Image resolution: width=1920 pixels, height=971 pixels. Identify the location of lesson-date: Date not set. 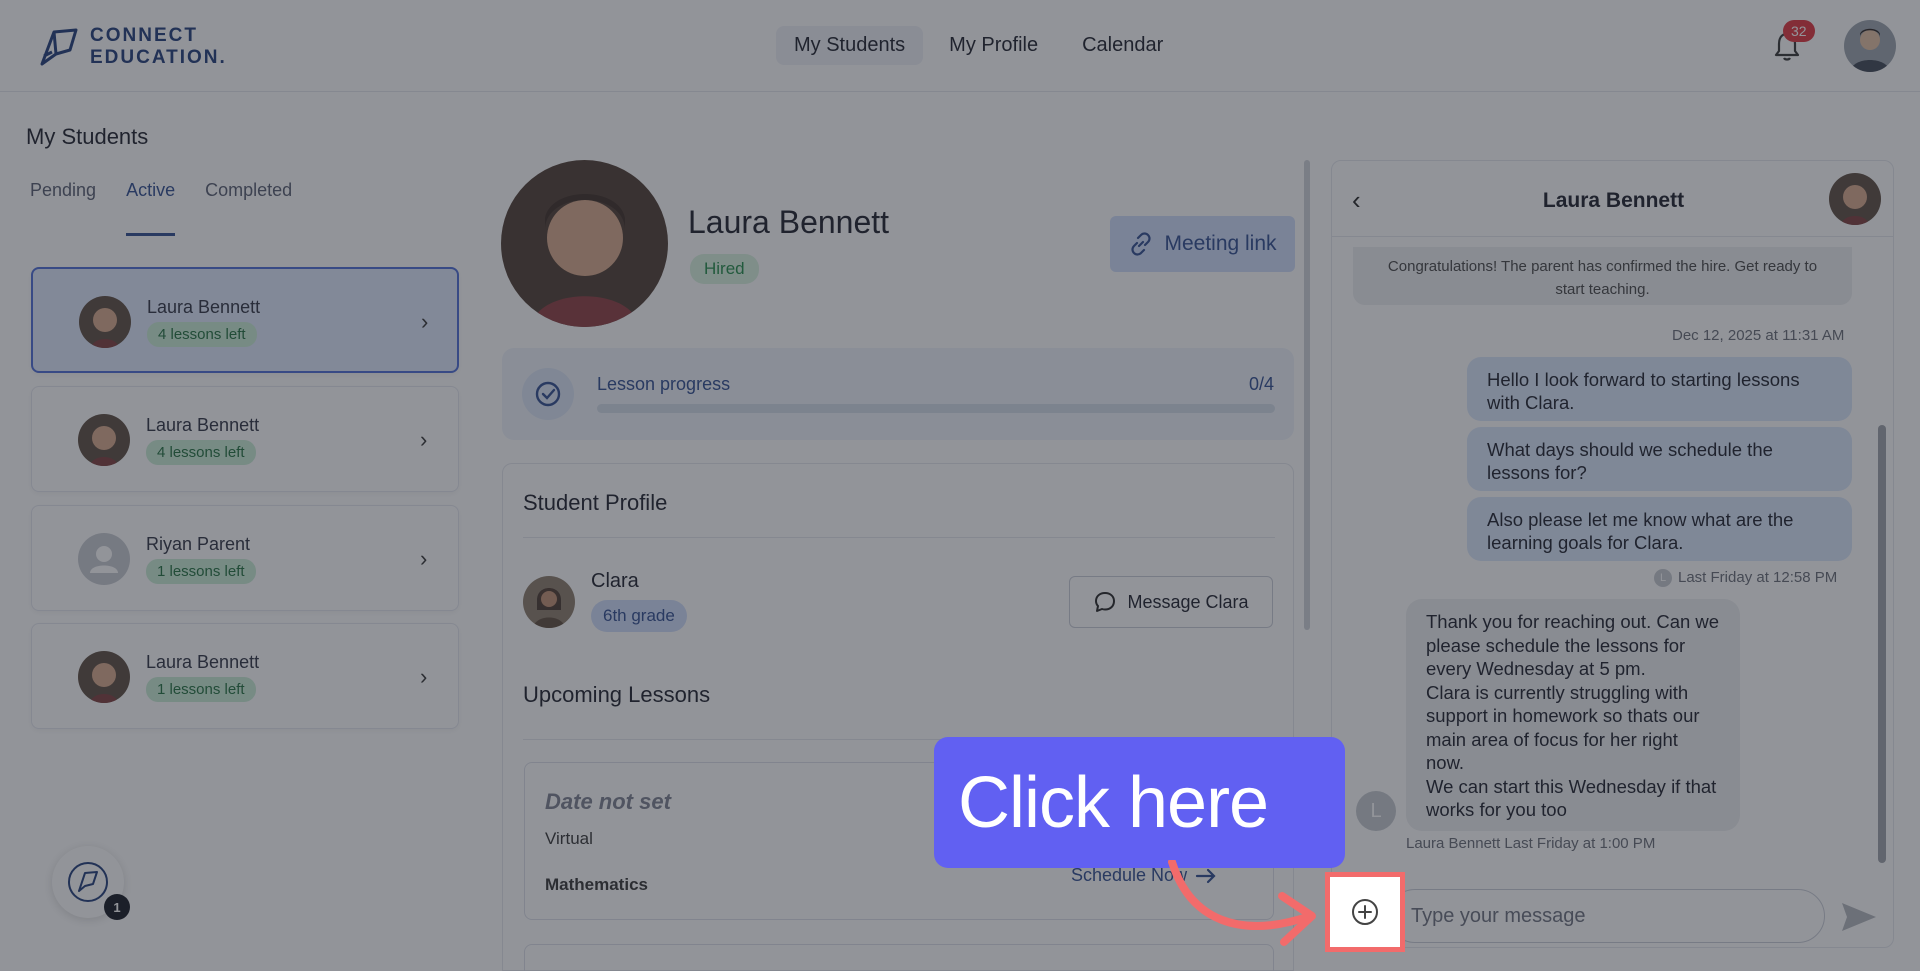
(608, 801).